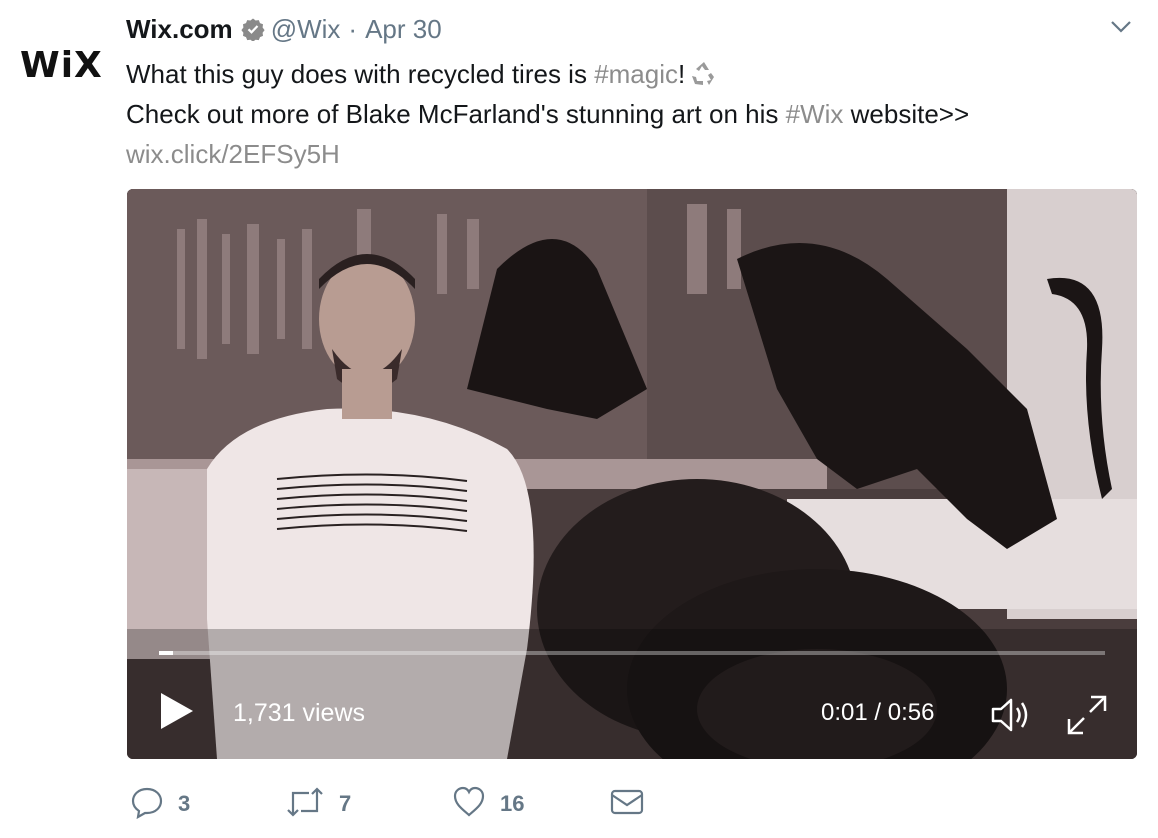  What do you see at coordinates (306, 29) in the screenshot?
I see `author-handle: @Wix` at bounding box center [306, 29].